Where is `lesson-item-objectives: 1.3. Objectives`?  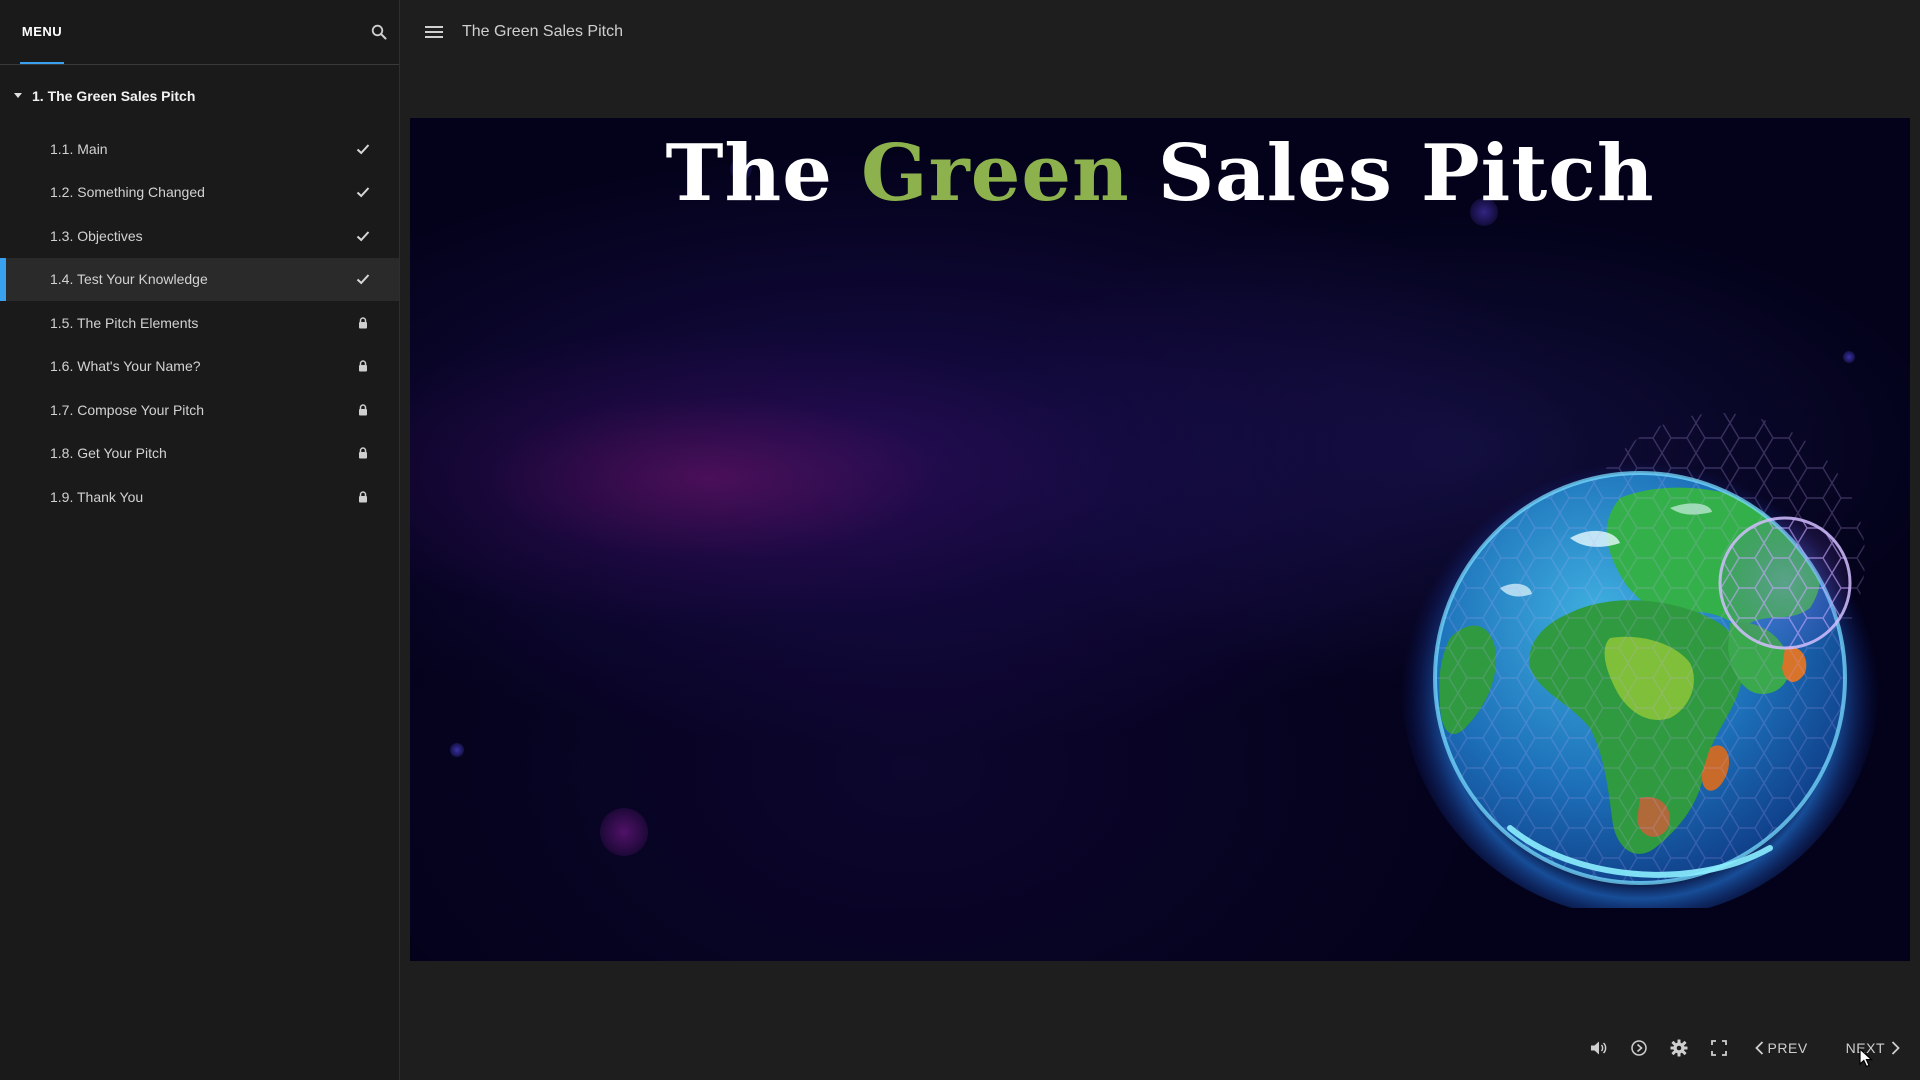 lesson-item-objectives: 1.3. Objectives is located at coordinates (199, 236).